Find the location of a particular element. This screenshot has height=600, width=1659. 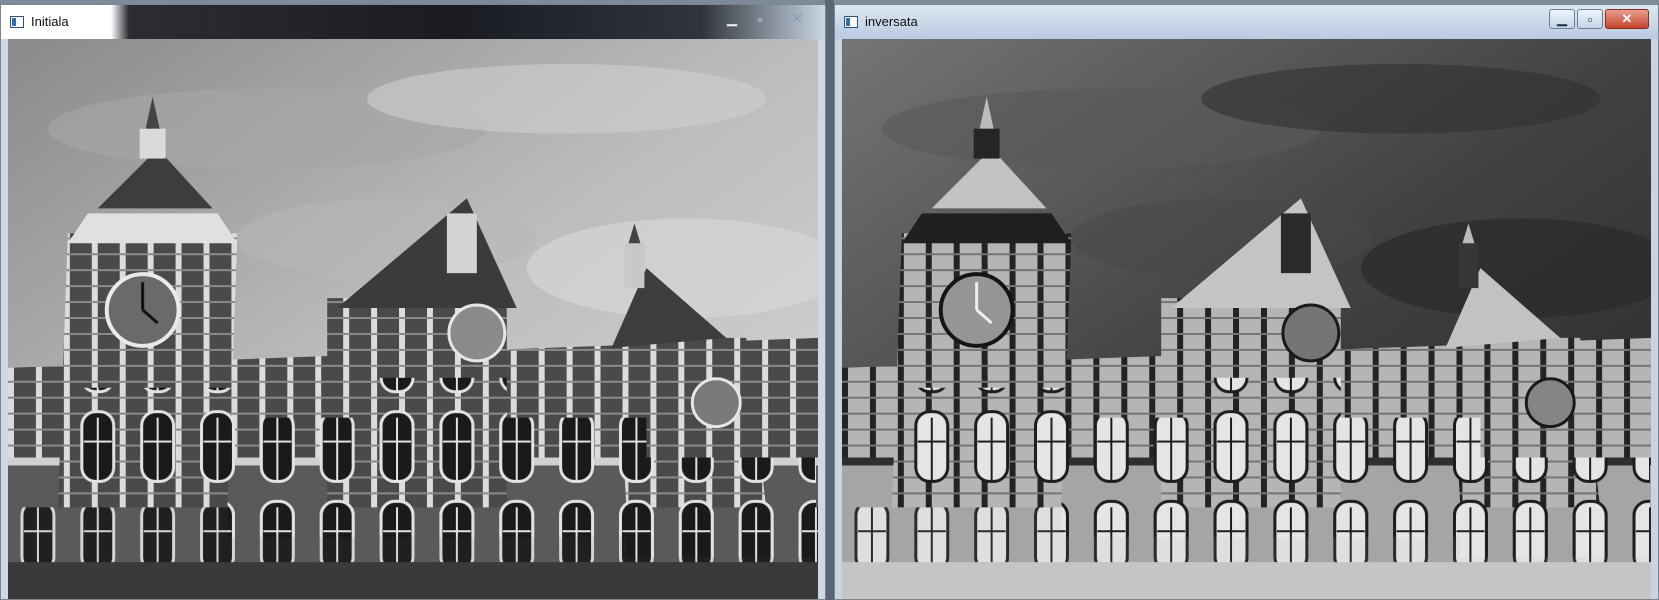

title-bar: Initiala ▁ ▫ ✕ is located at coordinates (413, 22).